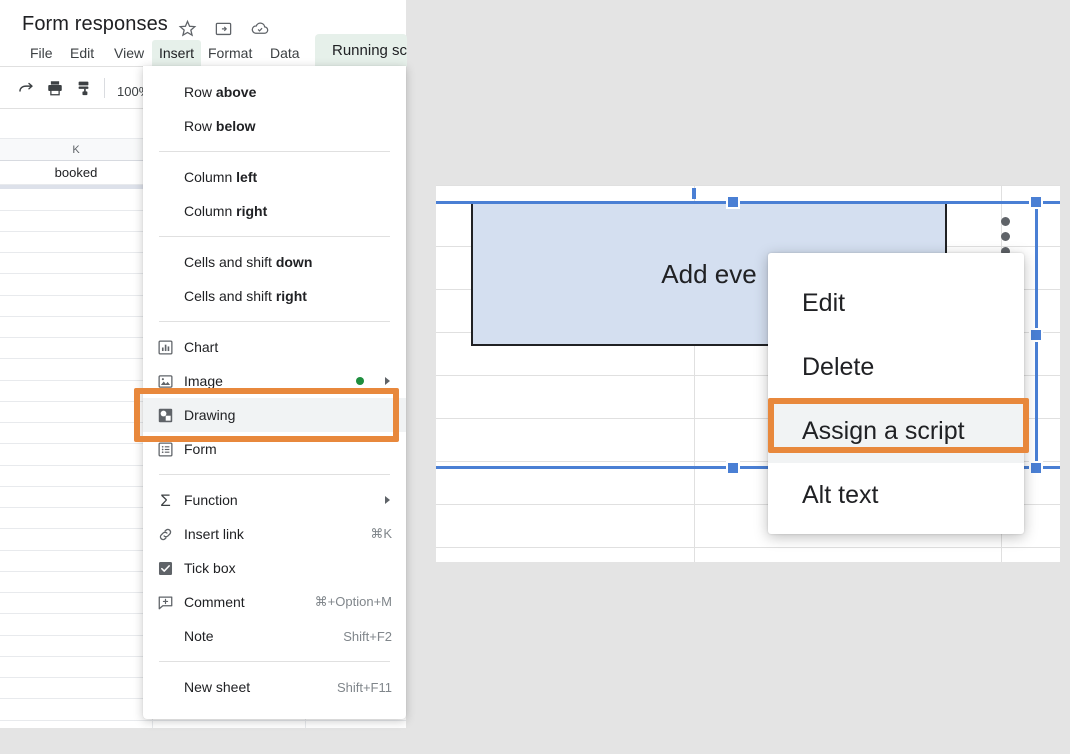 This screenshot has width=1070, height=754. Describe the element at coordinates (1036, 335) in the screenshot. I see `selection-handle-right` at that location.